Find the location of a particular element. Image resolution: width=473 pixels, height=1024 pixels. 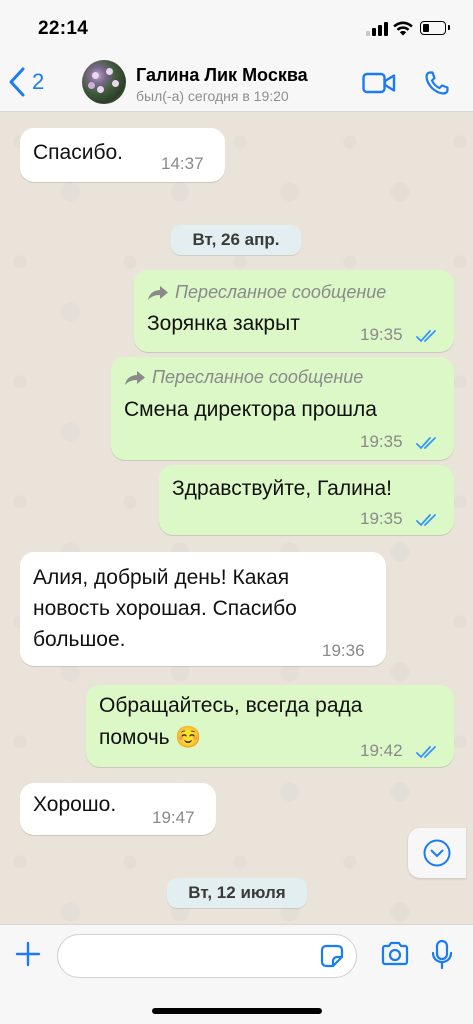

camera-icon is located at coordinates (395, 953).